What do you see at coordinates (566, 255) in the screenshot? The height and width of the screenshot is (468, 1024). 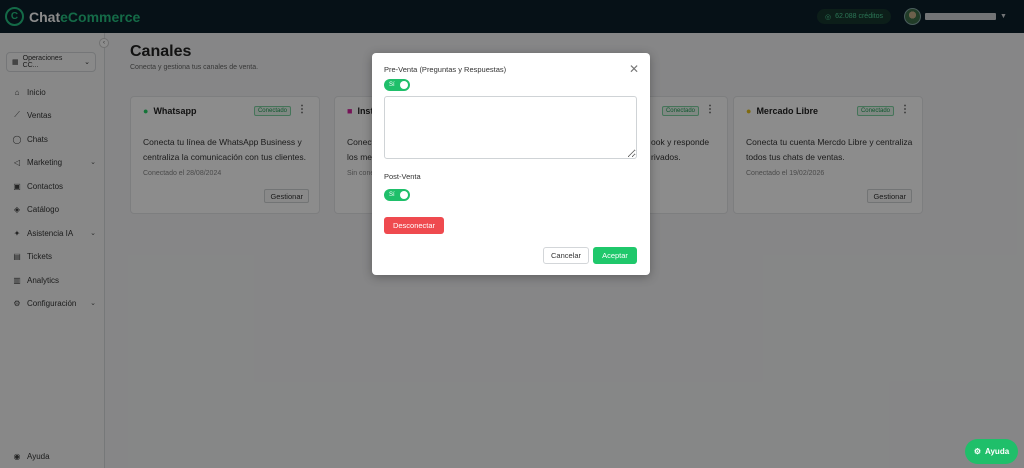 I see `cancel-button: Cancelar` at bounding box center [566, 255].